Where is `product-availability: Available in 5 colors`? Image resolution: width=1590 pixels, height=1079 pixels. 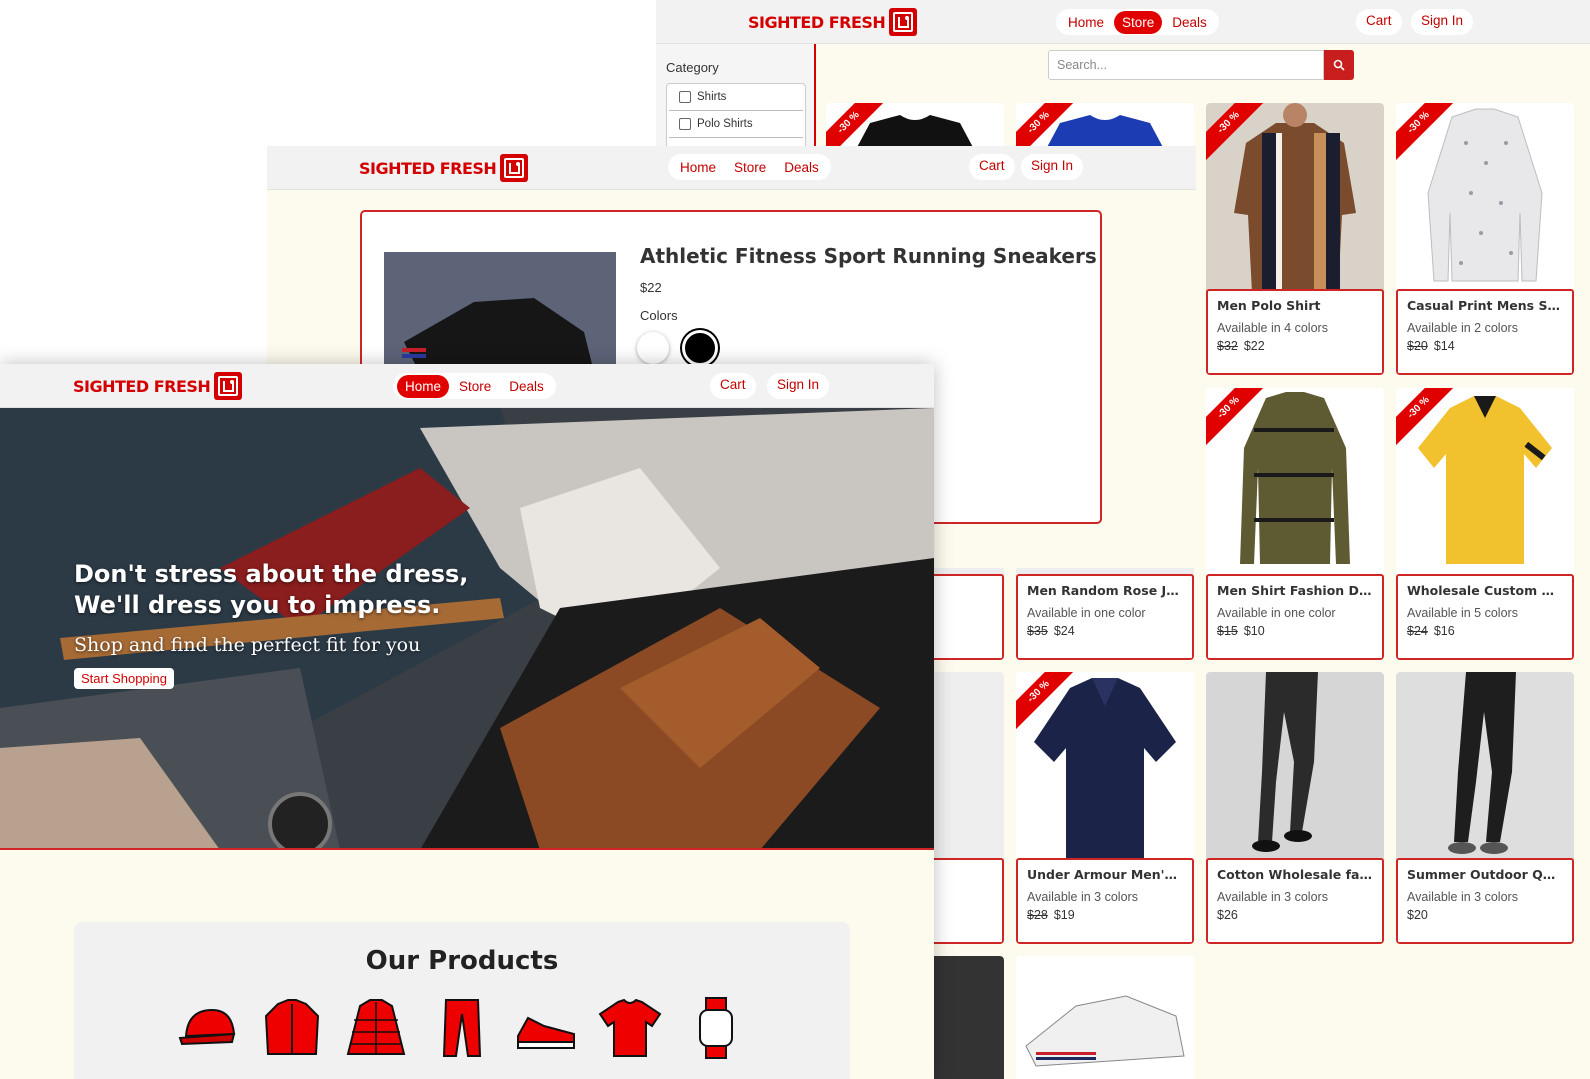 product-availability: Available in 5 colors is located at coordinates (1462, 613).